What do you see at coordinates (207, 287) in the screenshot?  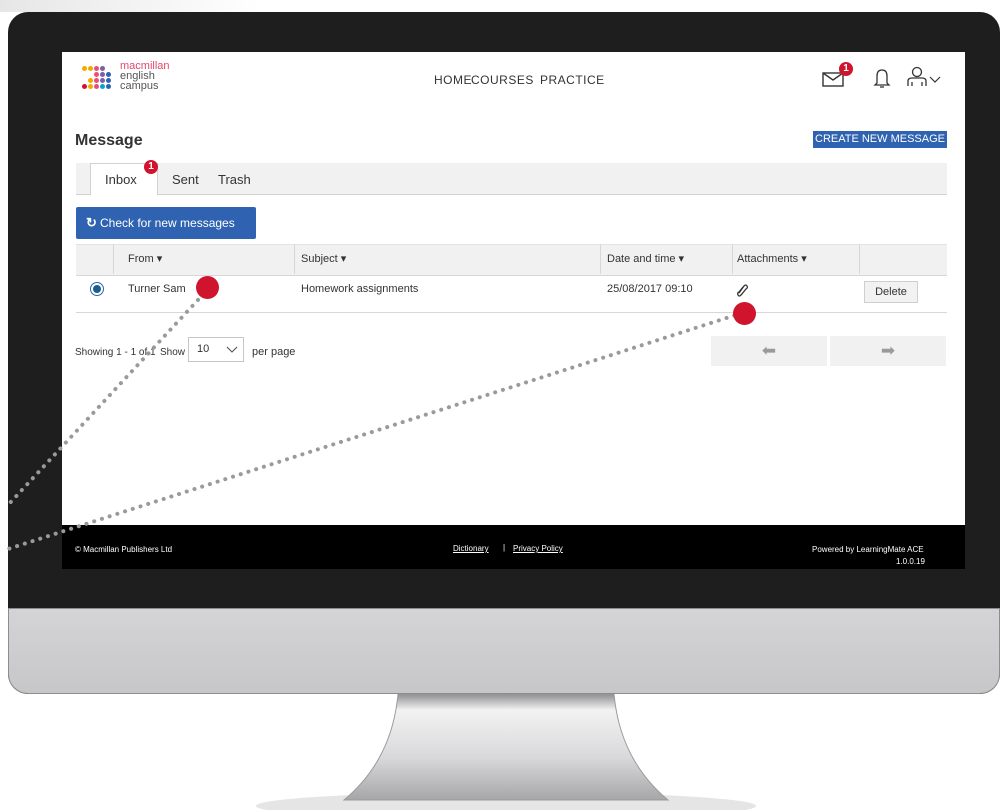 I see `callout-marker-from` at bounding box center [207, 287].